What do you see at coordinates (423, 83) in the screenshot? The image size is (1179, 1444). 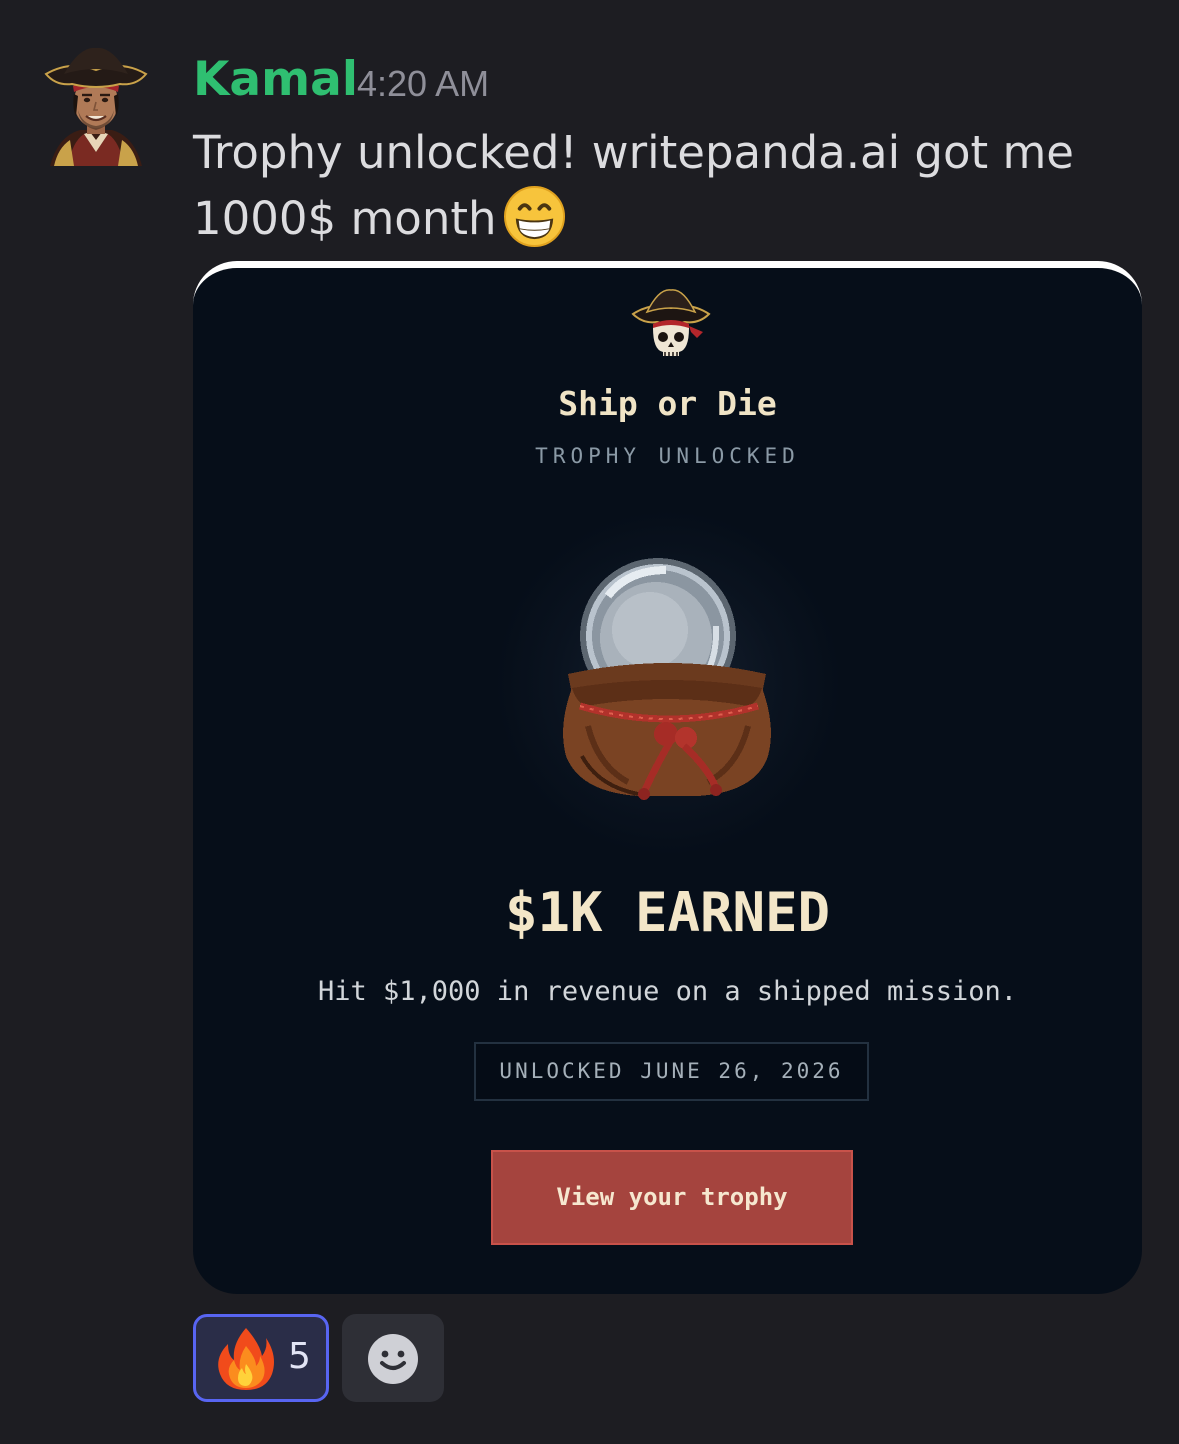 I see `message-timestamp: 4:20 AM` at bounding box center [423, 83].